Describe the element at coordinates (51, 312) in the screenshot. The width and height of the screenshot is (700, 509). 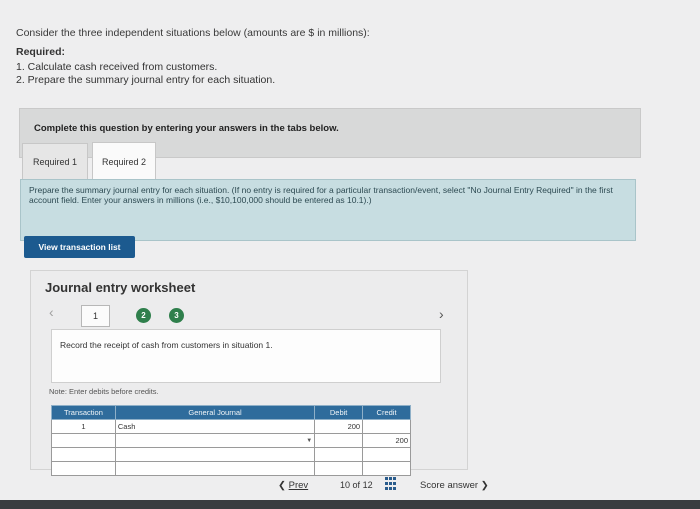
I see `chevron-left-icon: ‹` at that location.